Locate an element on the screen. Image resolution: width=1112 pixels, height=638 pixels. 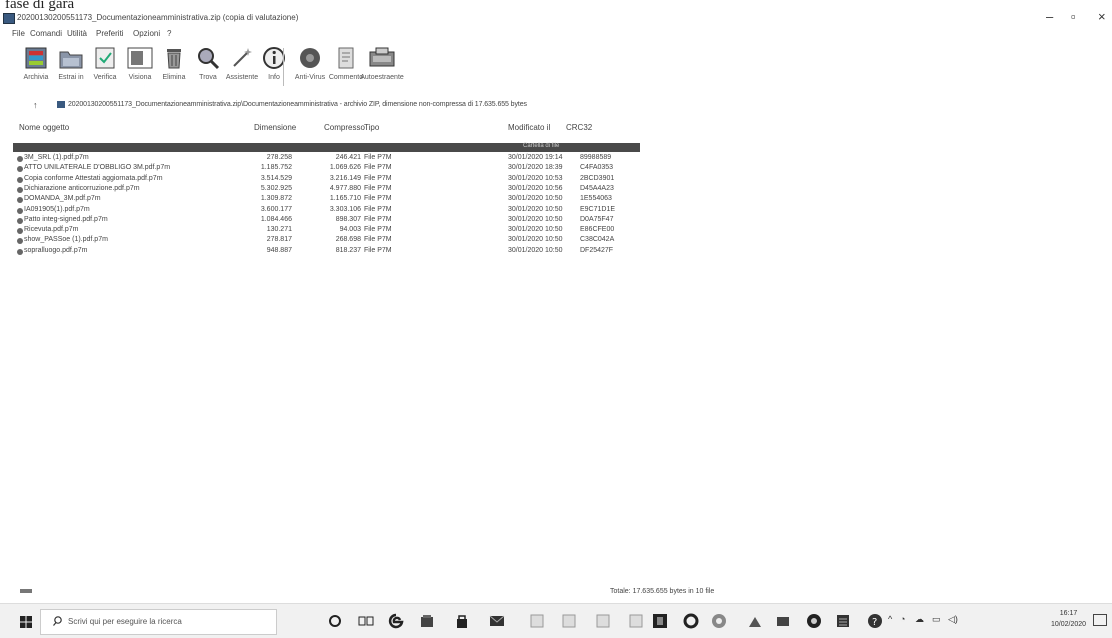
archive-path-icon is located at coordinates (61, 104).